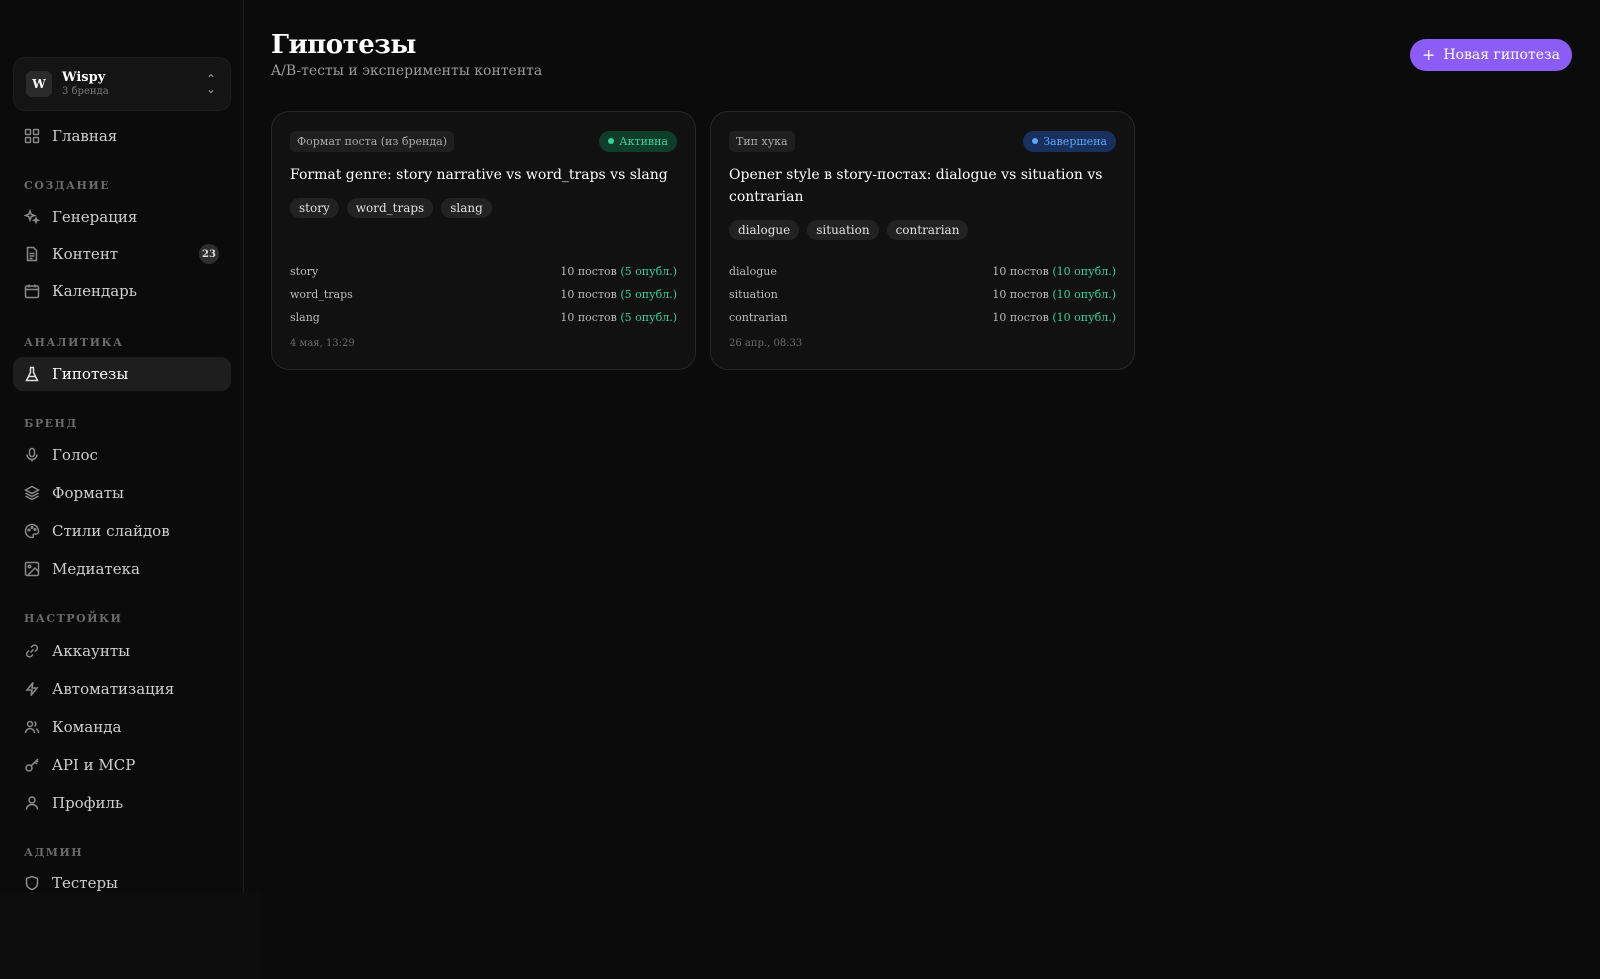 This screenshot has height=979, width=1600. What do you see at coordinates (407, 71) in the screenshot?
I see `page-subtitle: A/B-тесты и эксперименты контента` at bounding box center [407, 71].